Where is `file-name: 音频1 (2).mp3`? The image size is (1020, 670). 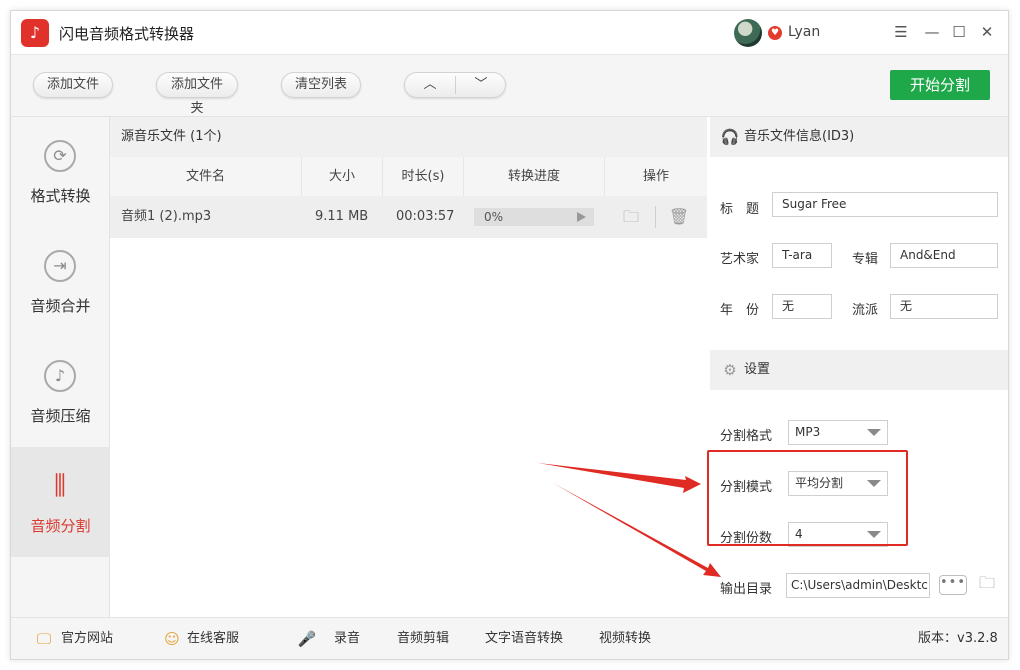
file-name: 音频1 (2).mp3 is located at coordinates (166, 216).